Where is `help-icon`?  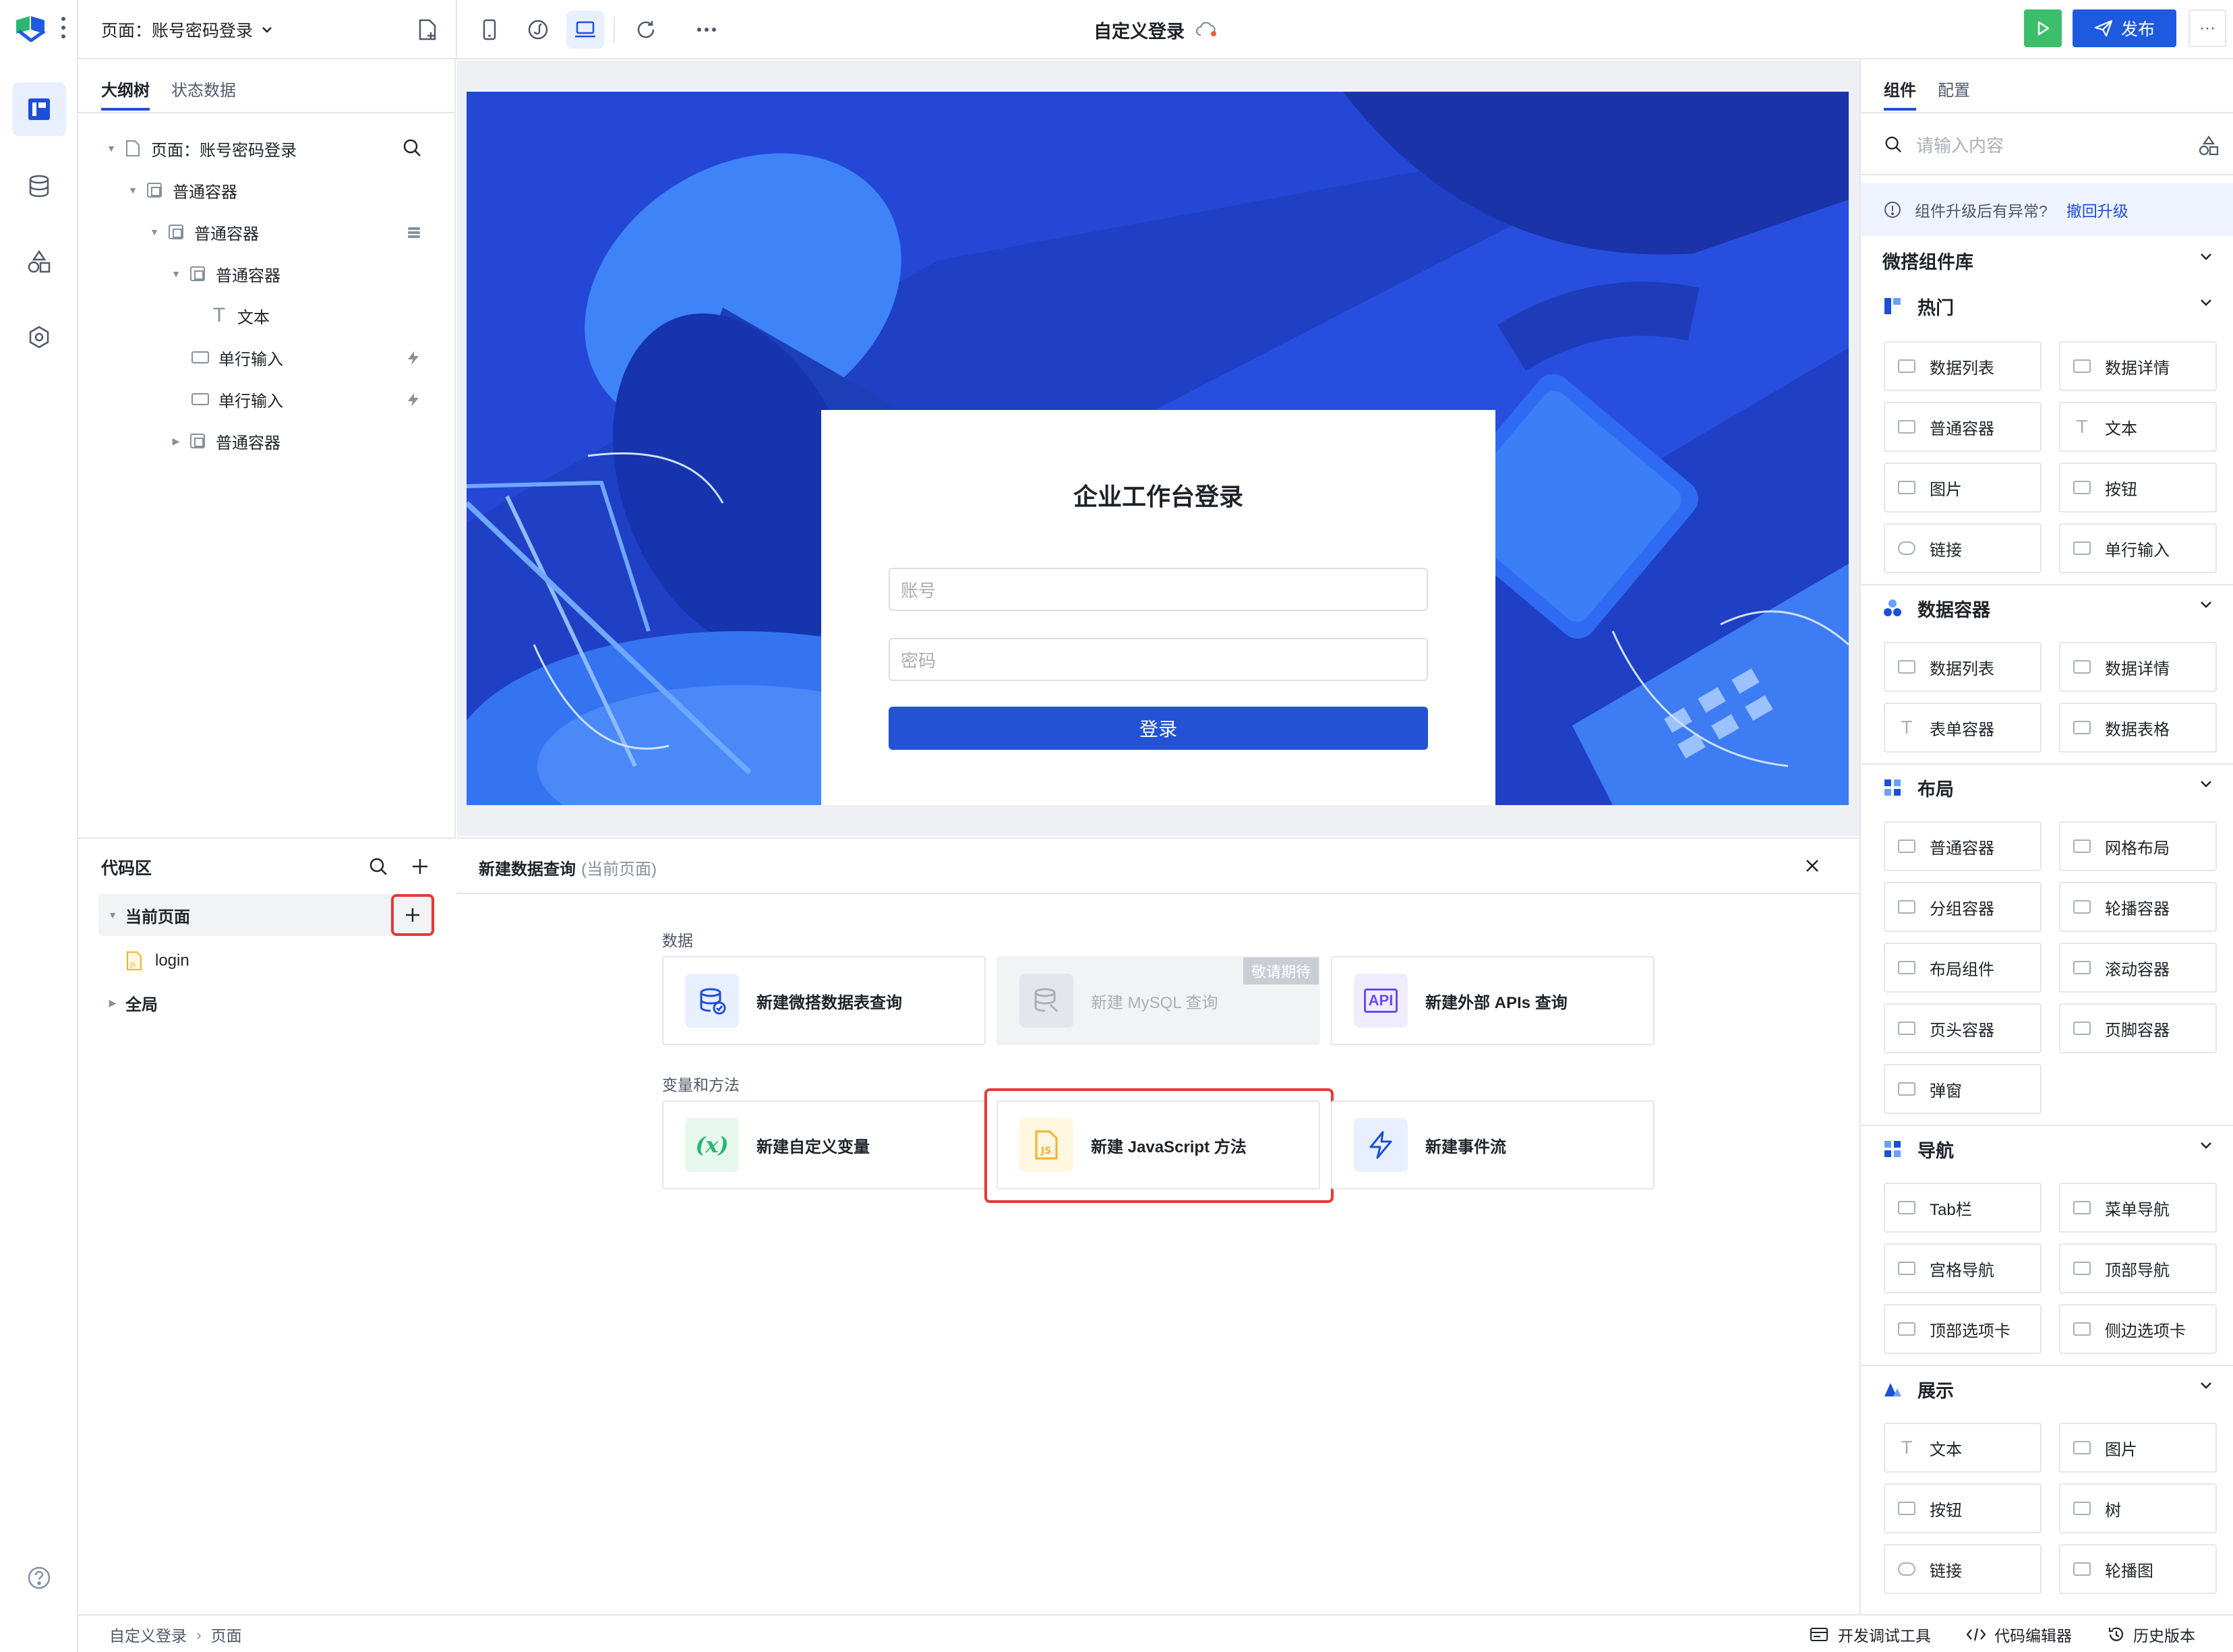
help-icon is located at coordinates (39, 1578).